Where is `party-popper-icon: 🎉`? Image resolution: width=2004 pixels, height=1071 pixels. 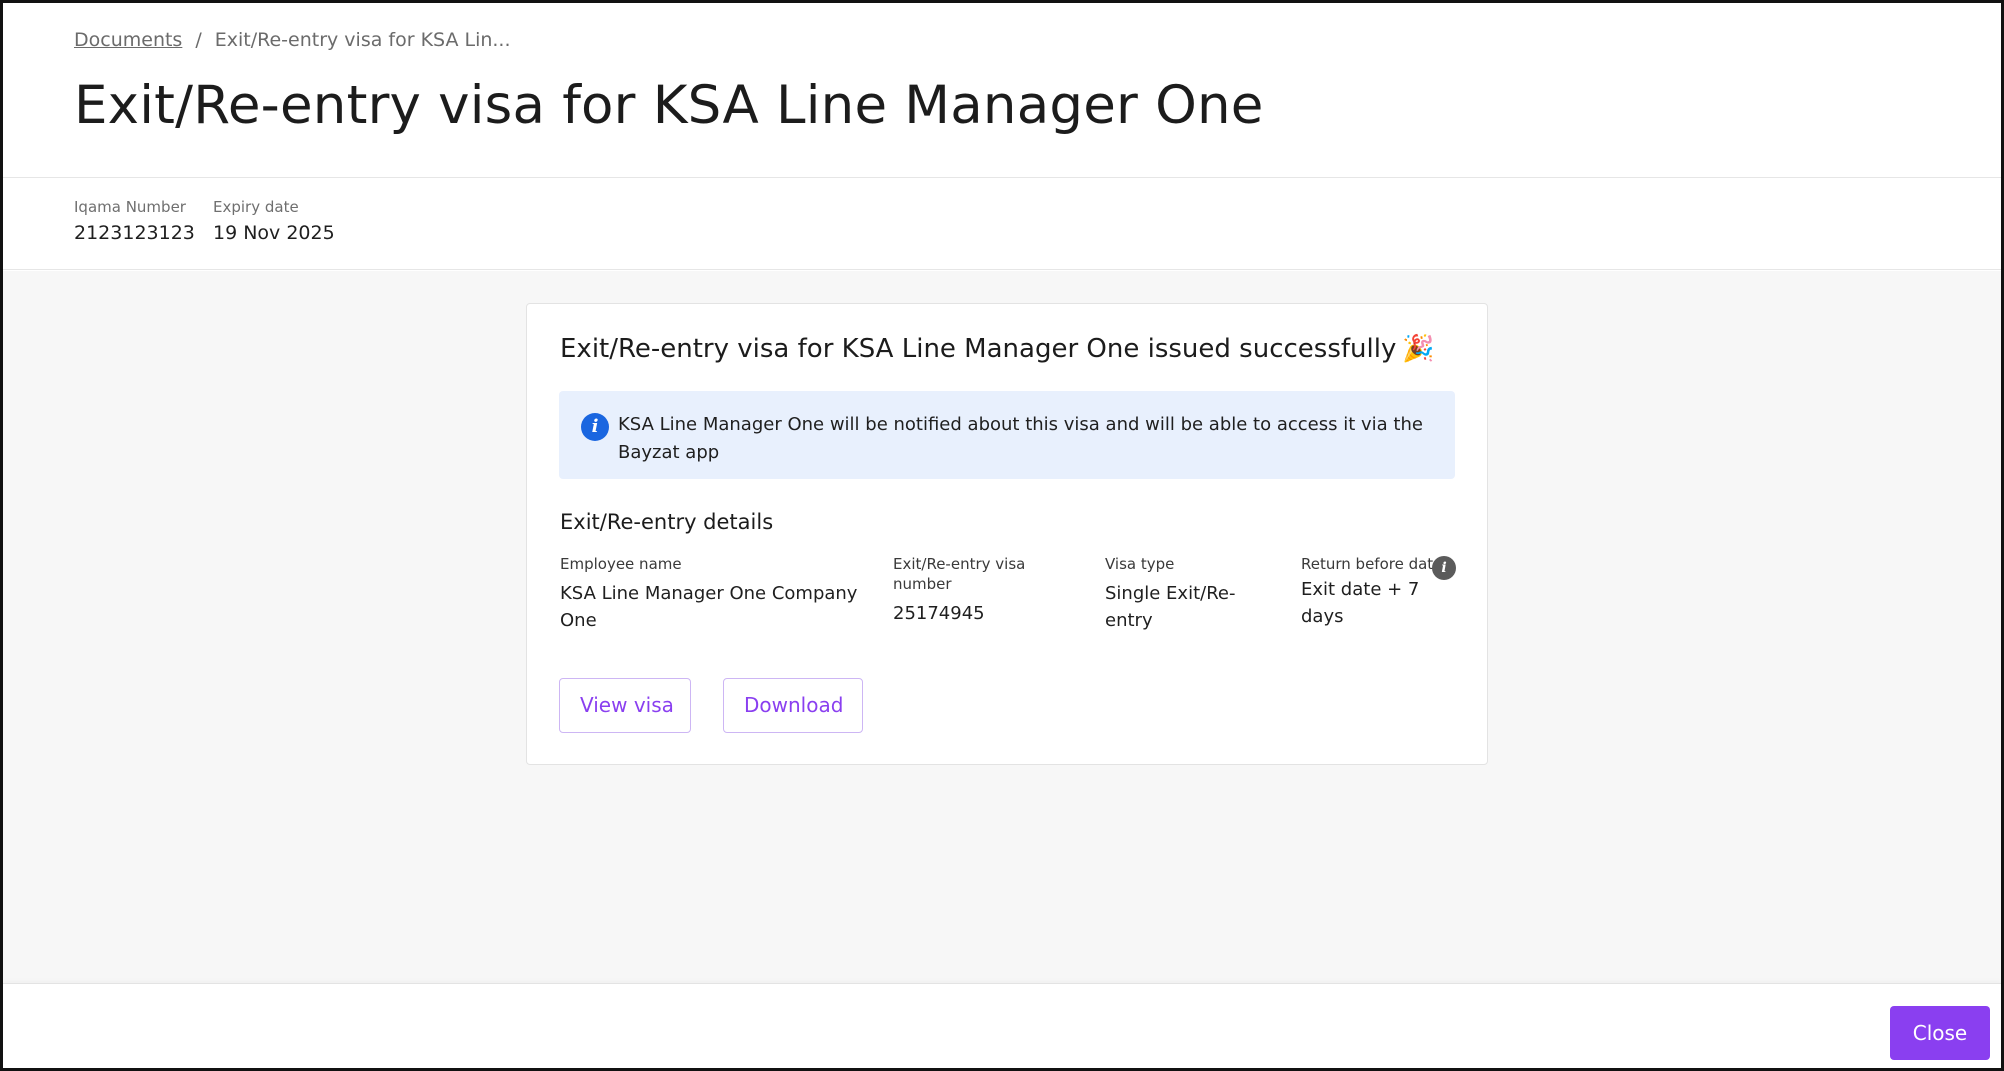
party-popper-icon: 🎉 is located at coordinates (1418, 349).